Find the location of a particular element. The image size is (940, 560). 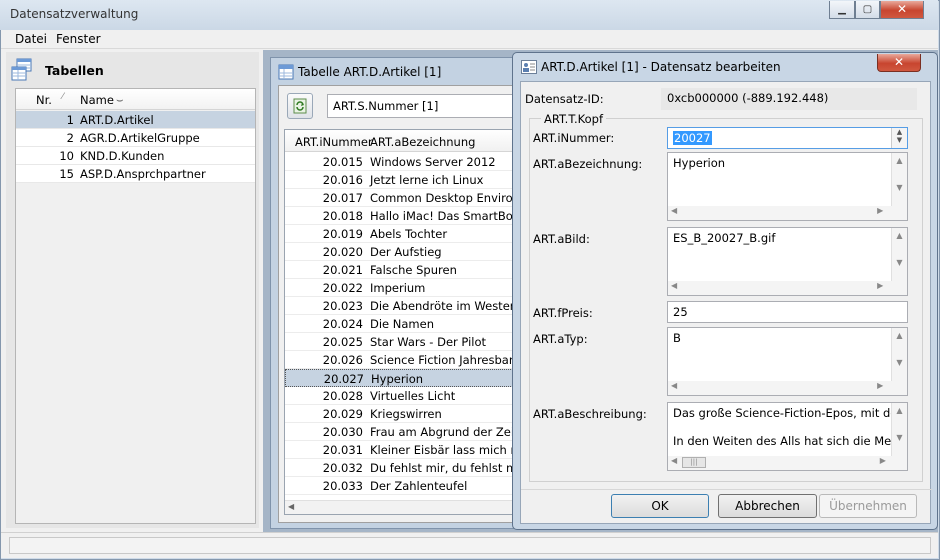

record-id-value: 0xcb000000 (-889.192.448) is located at coordinates (789, 99).